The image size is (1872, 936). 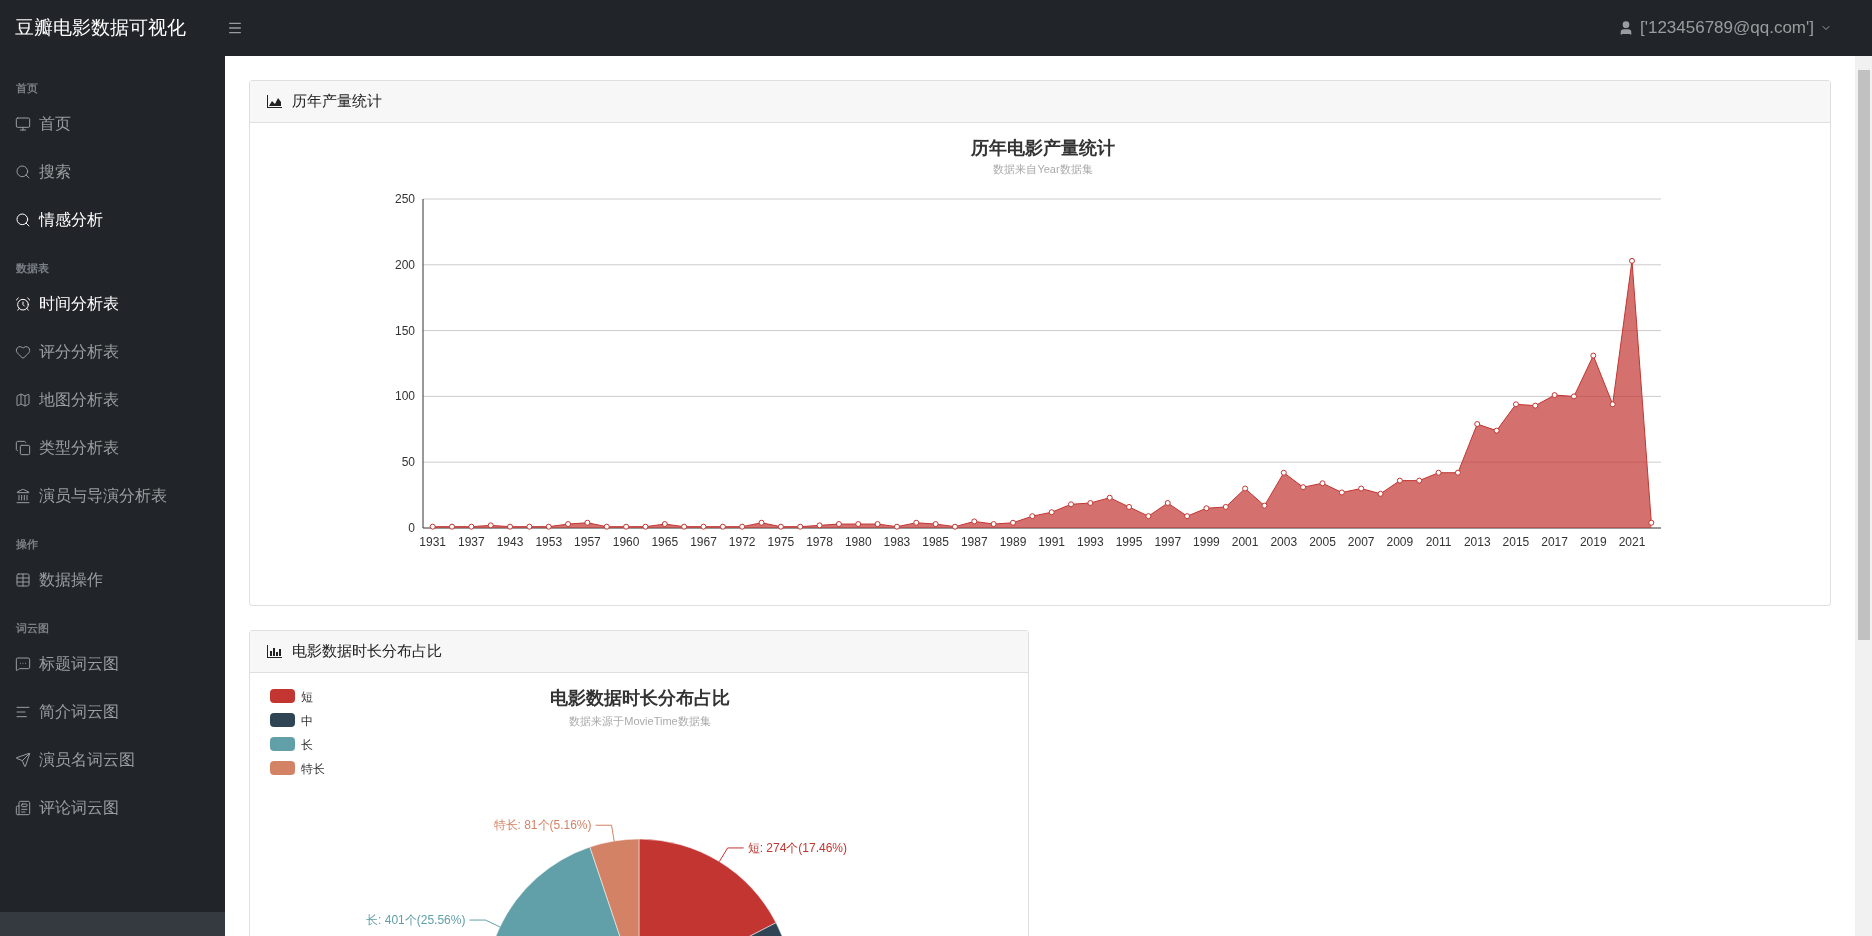 I want to click on x-axis-label: 2011, so click(x=1438, y=542).